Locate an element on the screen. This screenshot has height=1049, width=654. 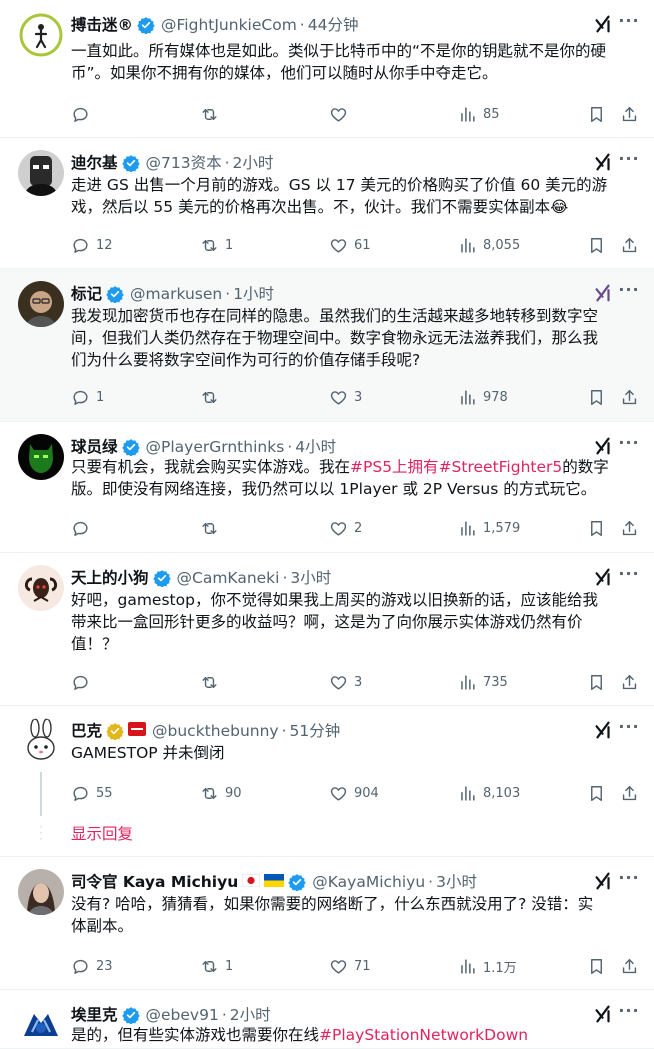
timestamp: 1小时 is located at coordinates (253, 294).